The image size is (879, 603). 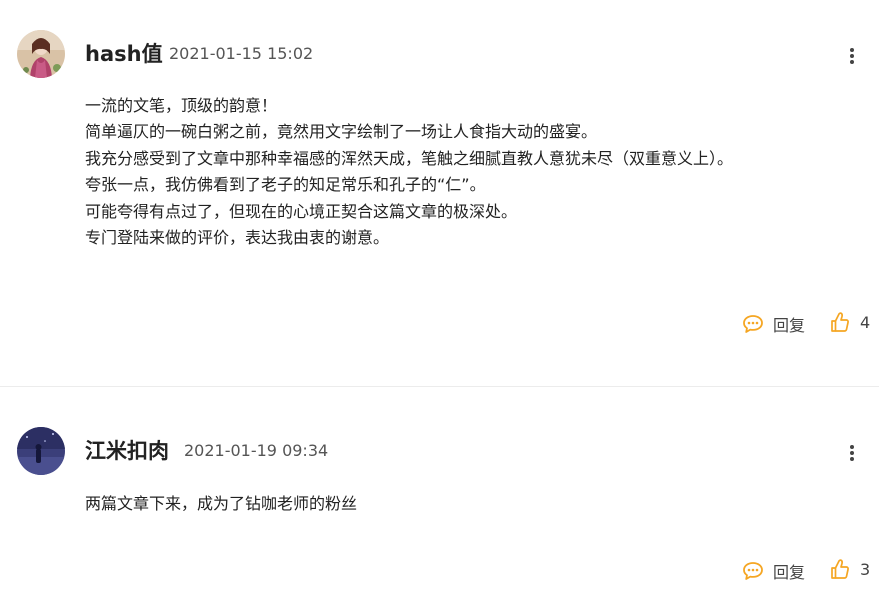 I want to click on comment-line: 夸张一点，我仿佛看到了老子的知足常乐和孔子的“仁”。, so click(x=285, y=185).